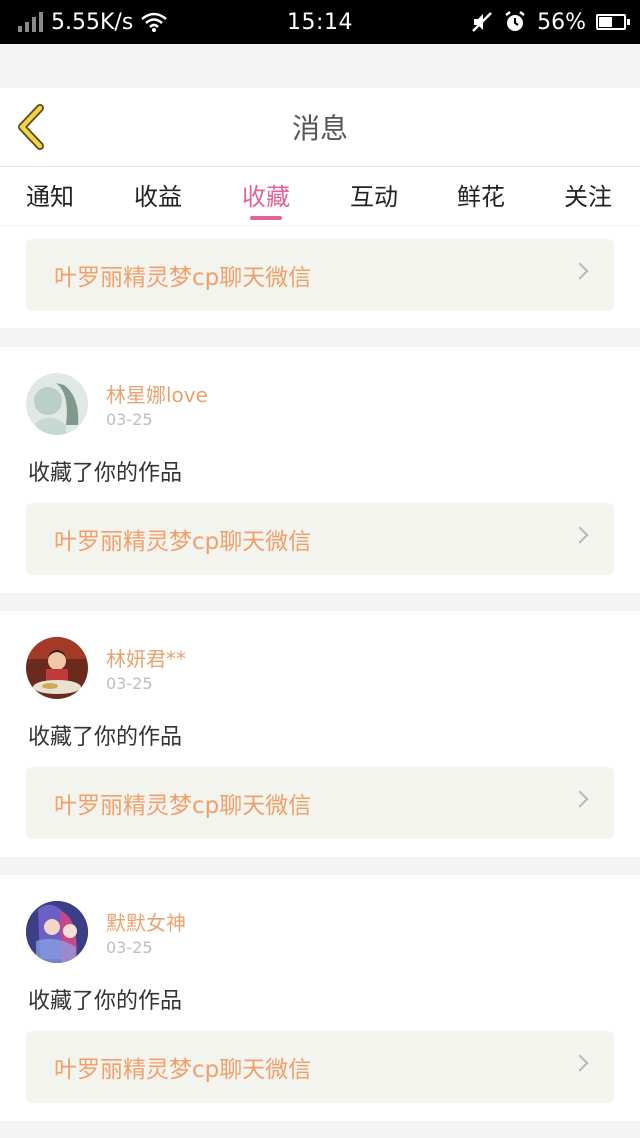  I want to click on active-tab-indicator, so click(266, 218).